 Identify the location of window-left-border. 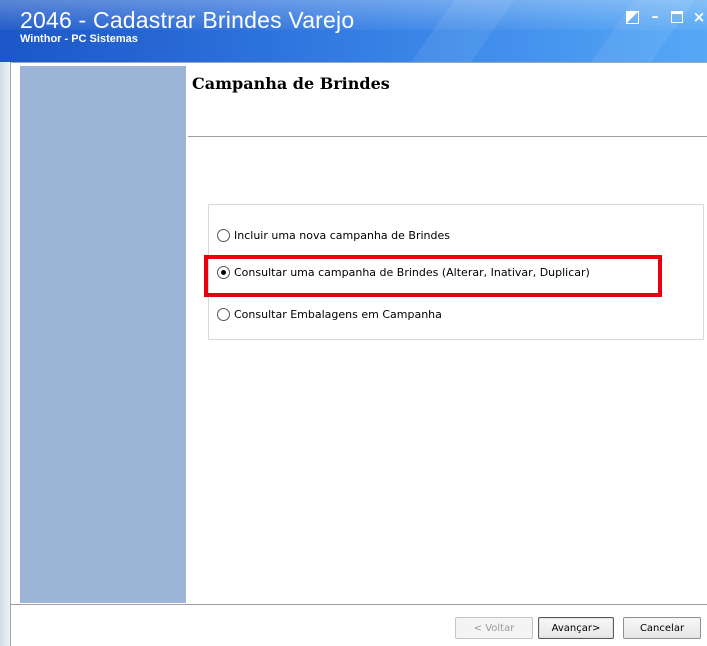
(5, 354).